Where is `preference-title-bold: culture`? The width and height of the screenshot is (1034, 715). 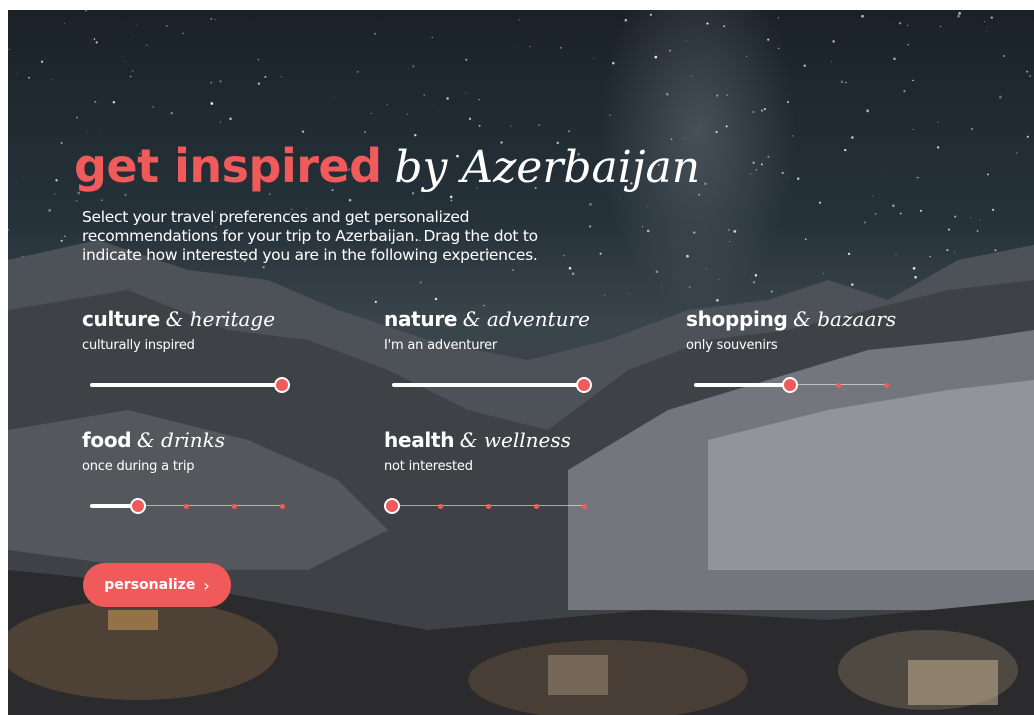
preference-title-bold: culture is located at coordinates (121, 319).